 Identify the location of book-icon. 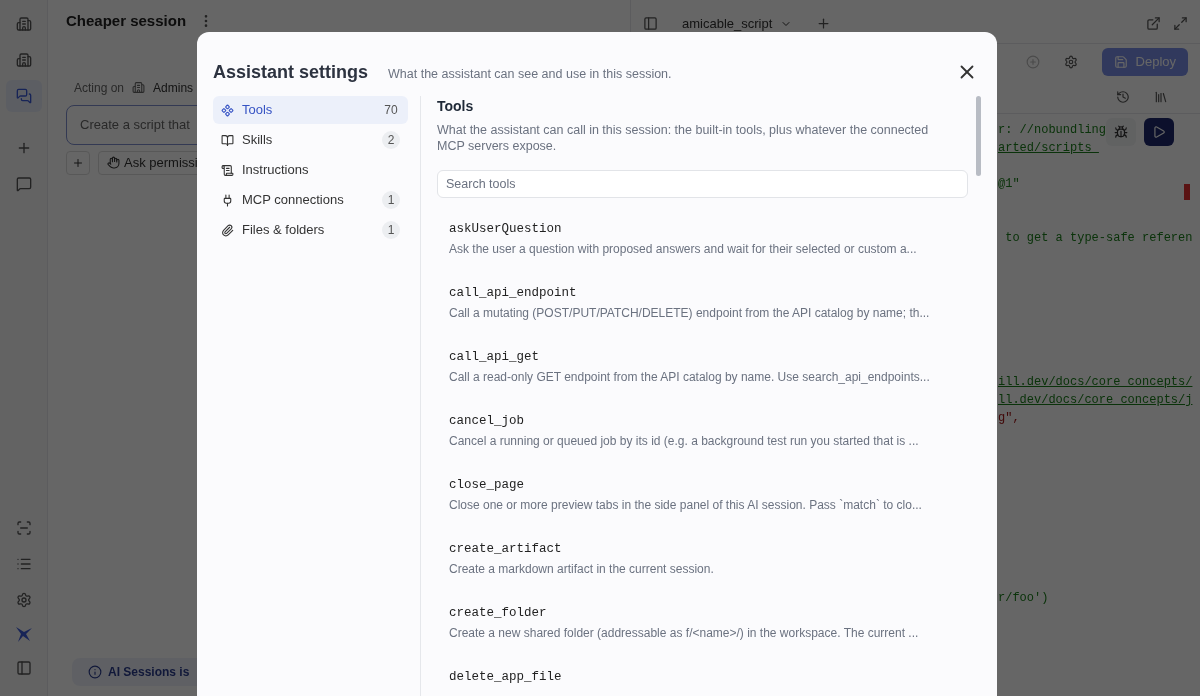
(227, 140).